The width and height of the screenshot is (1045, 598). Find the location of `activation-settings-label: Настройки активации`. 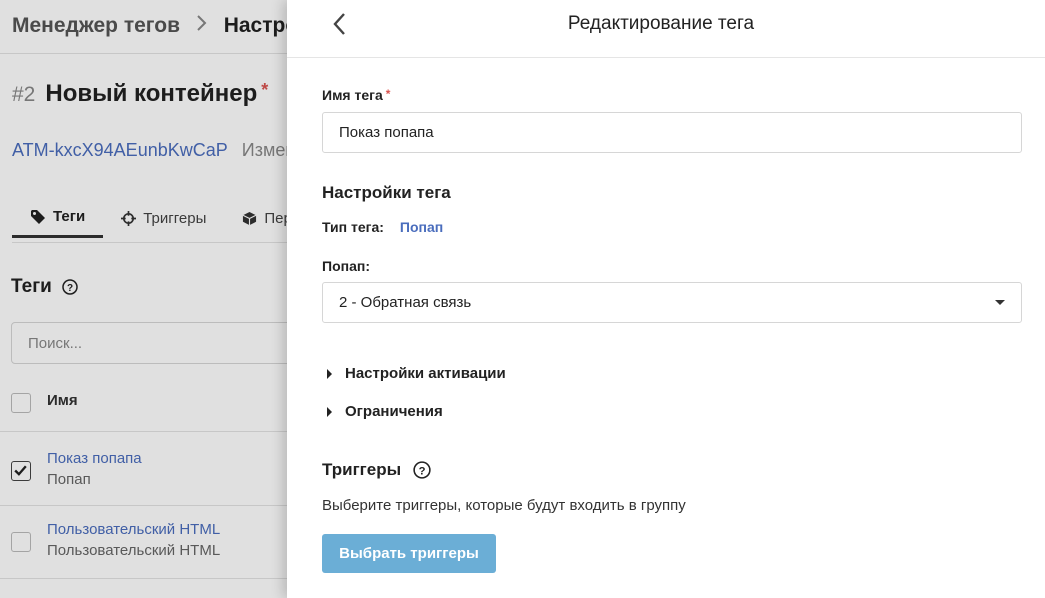

activation-settings-label: Настройки активации is located at coordinates (425, 373).